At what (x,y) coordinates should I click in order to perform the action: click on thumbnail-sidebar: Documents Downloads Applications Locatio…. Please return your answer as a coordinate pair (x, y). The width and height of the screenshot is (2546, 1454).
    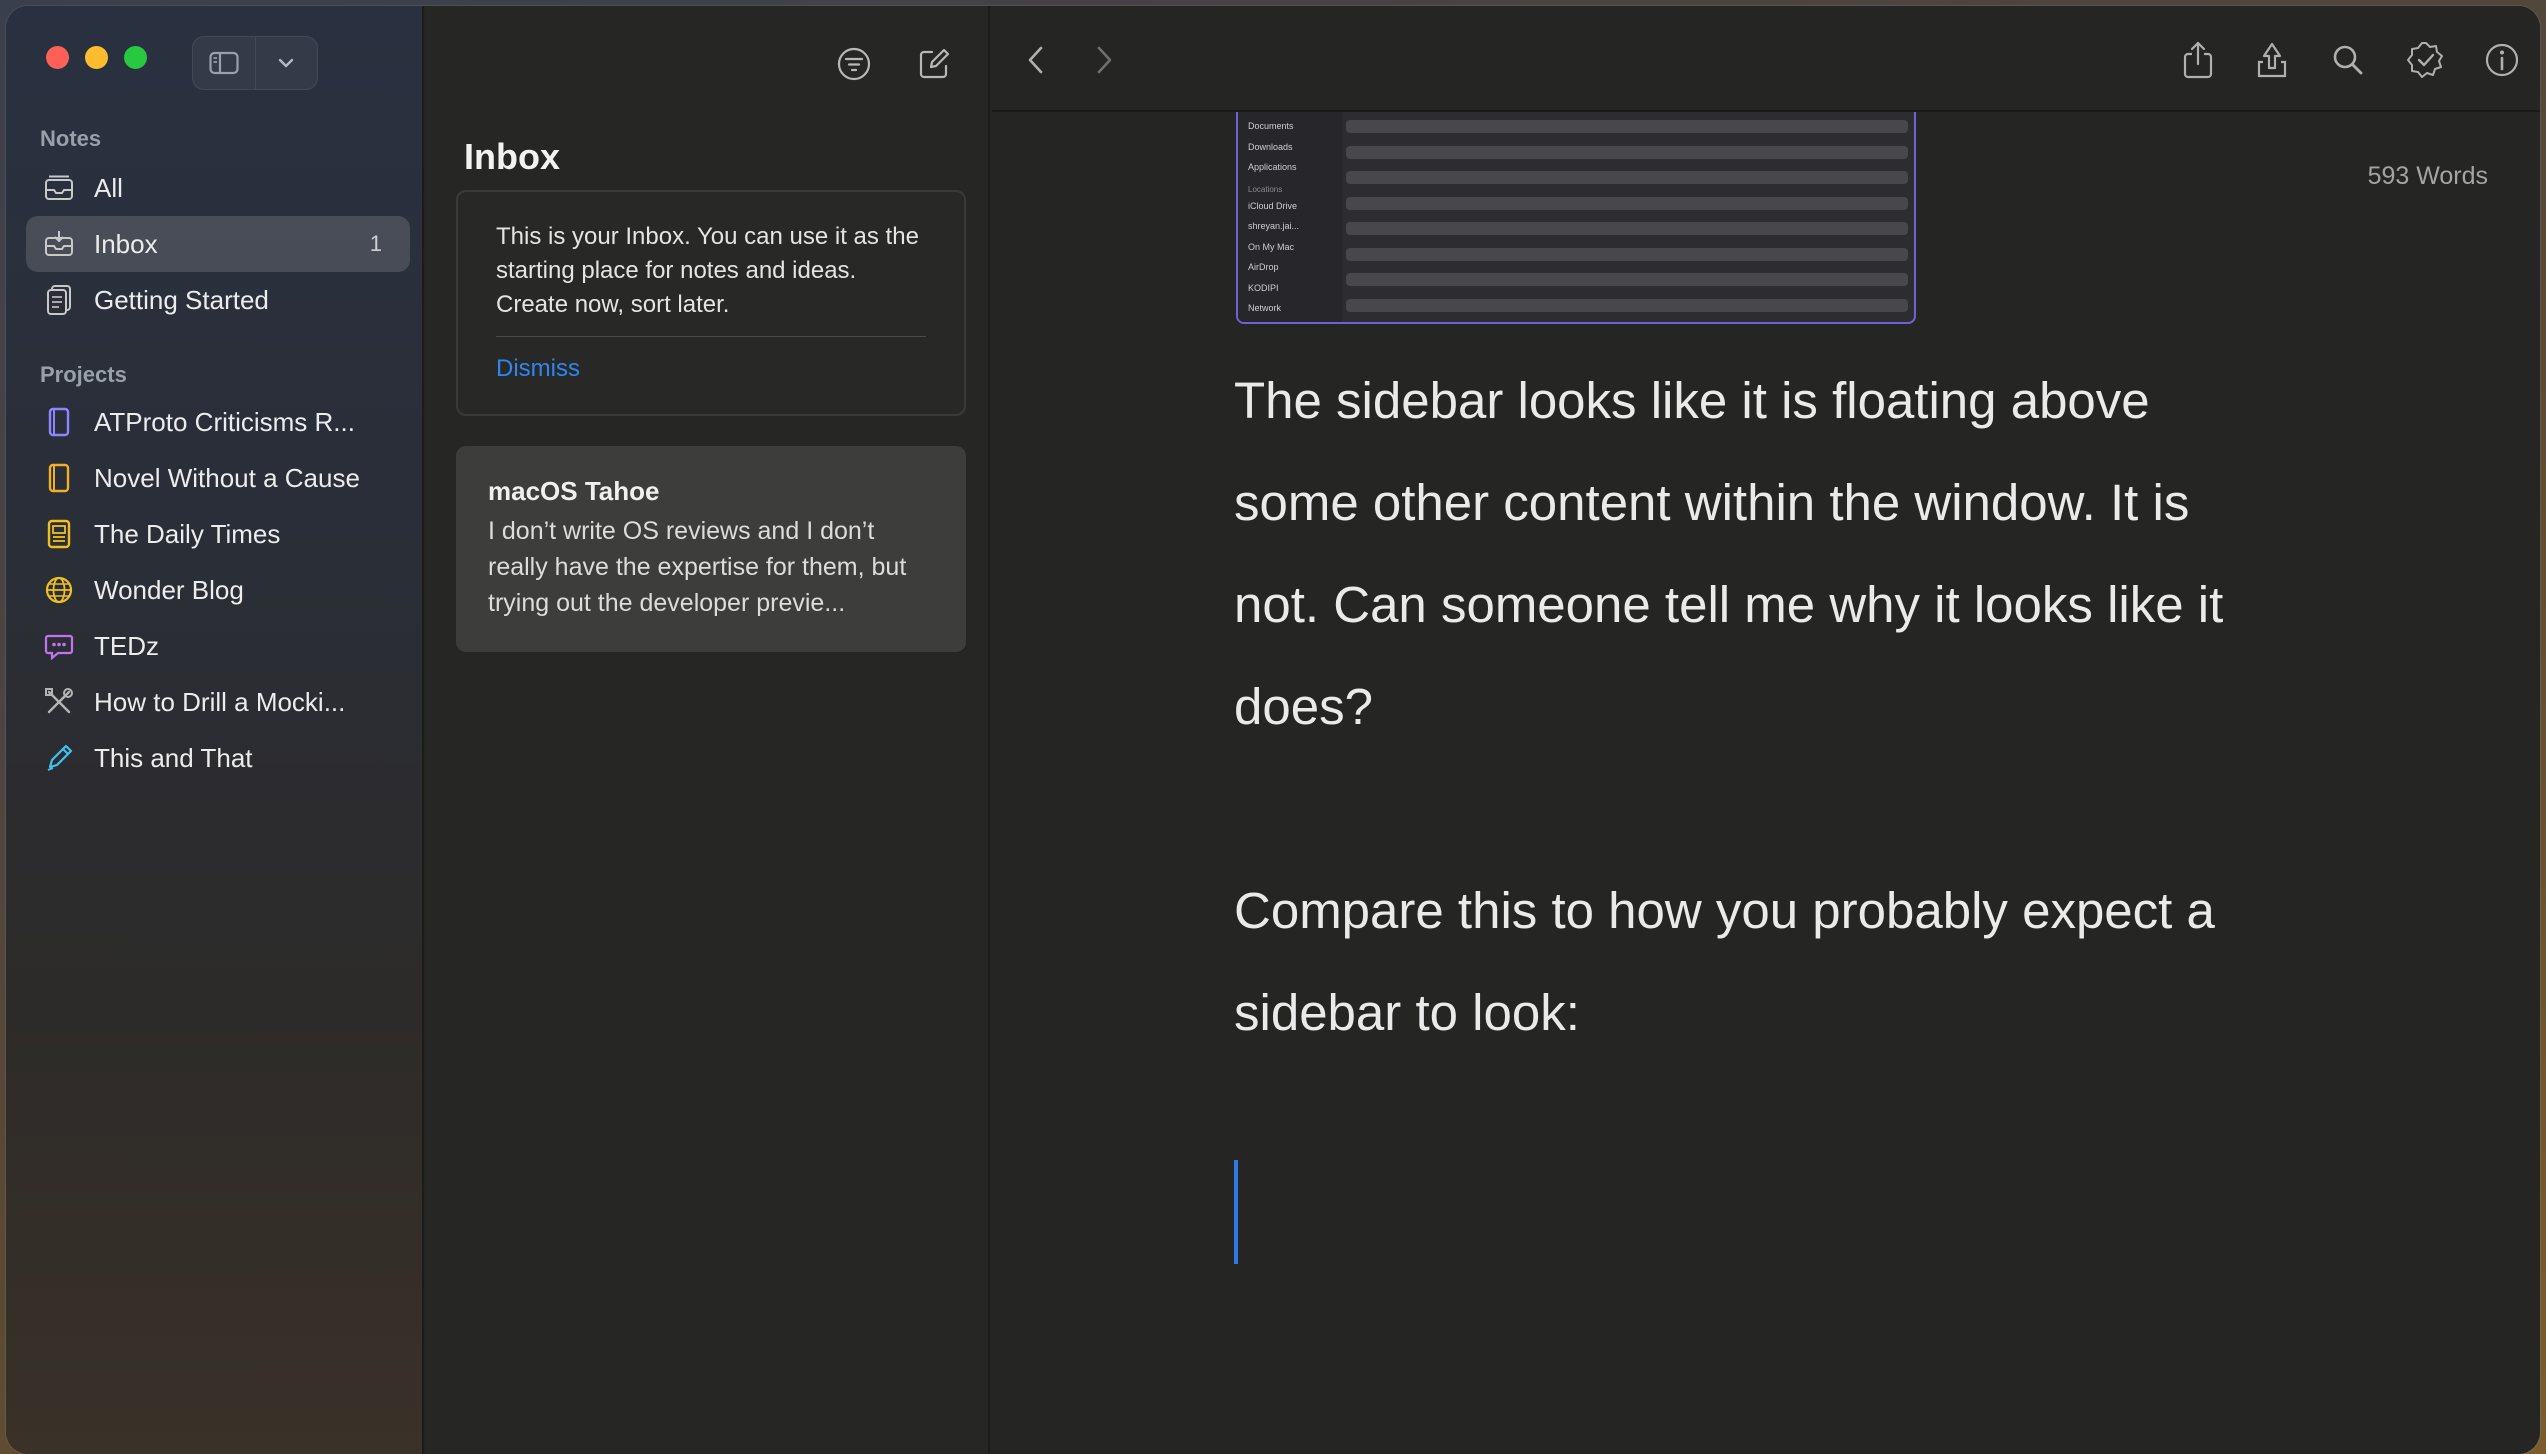
    Looking at the image, I should click on (1290, 217).